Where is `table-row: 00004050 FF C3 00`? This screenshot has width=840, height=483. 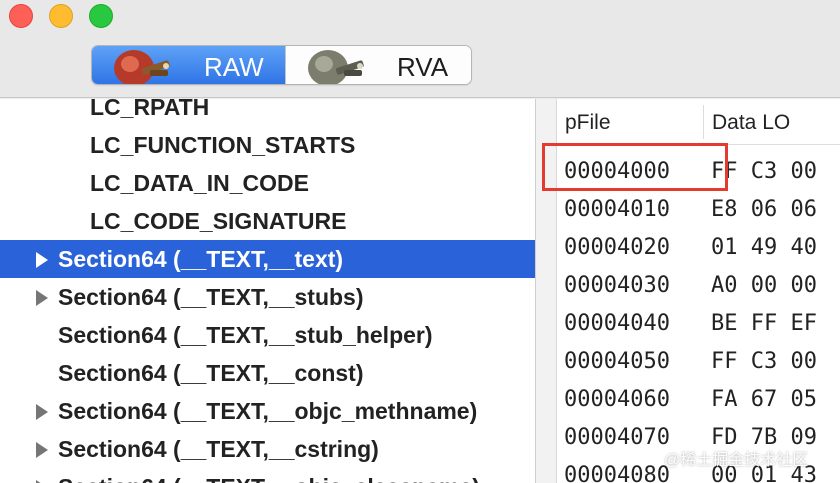
table-row: 00004050 FF C3 00 is located at coordinates (698, 361).